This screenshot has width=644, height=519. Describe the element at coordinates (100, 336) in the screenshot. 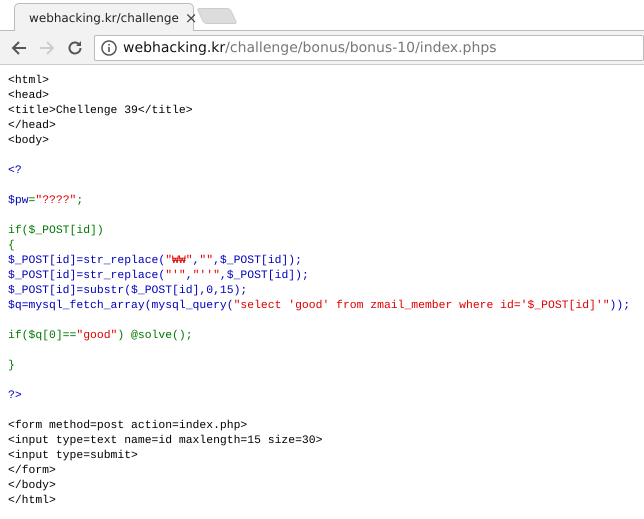

I see `code-line: if($q[0]=="good") @solve();` at that location.